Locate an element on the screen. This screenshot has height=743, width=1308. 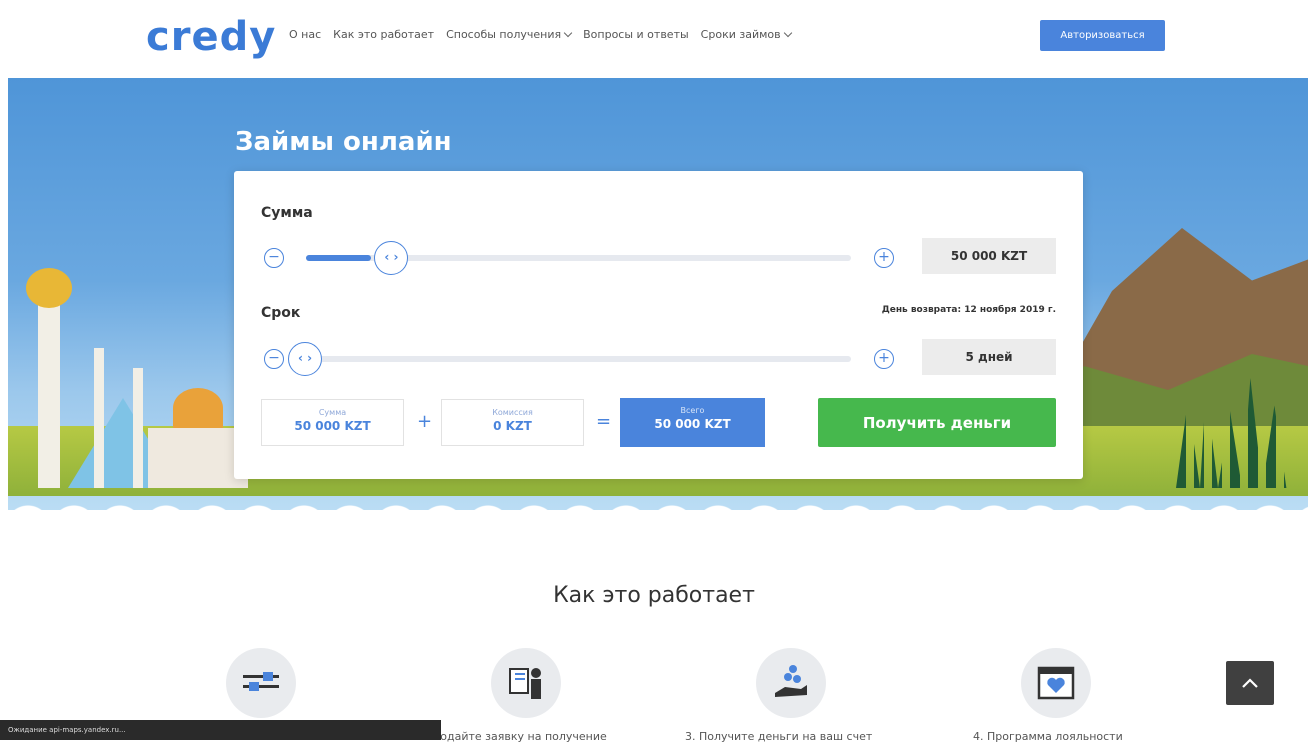
nav-item-how-it-works-label: Как это работает is located at coordinates (384, 34).